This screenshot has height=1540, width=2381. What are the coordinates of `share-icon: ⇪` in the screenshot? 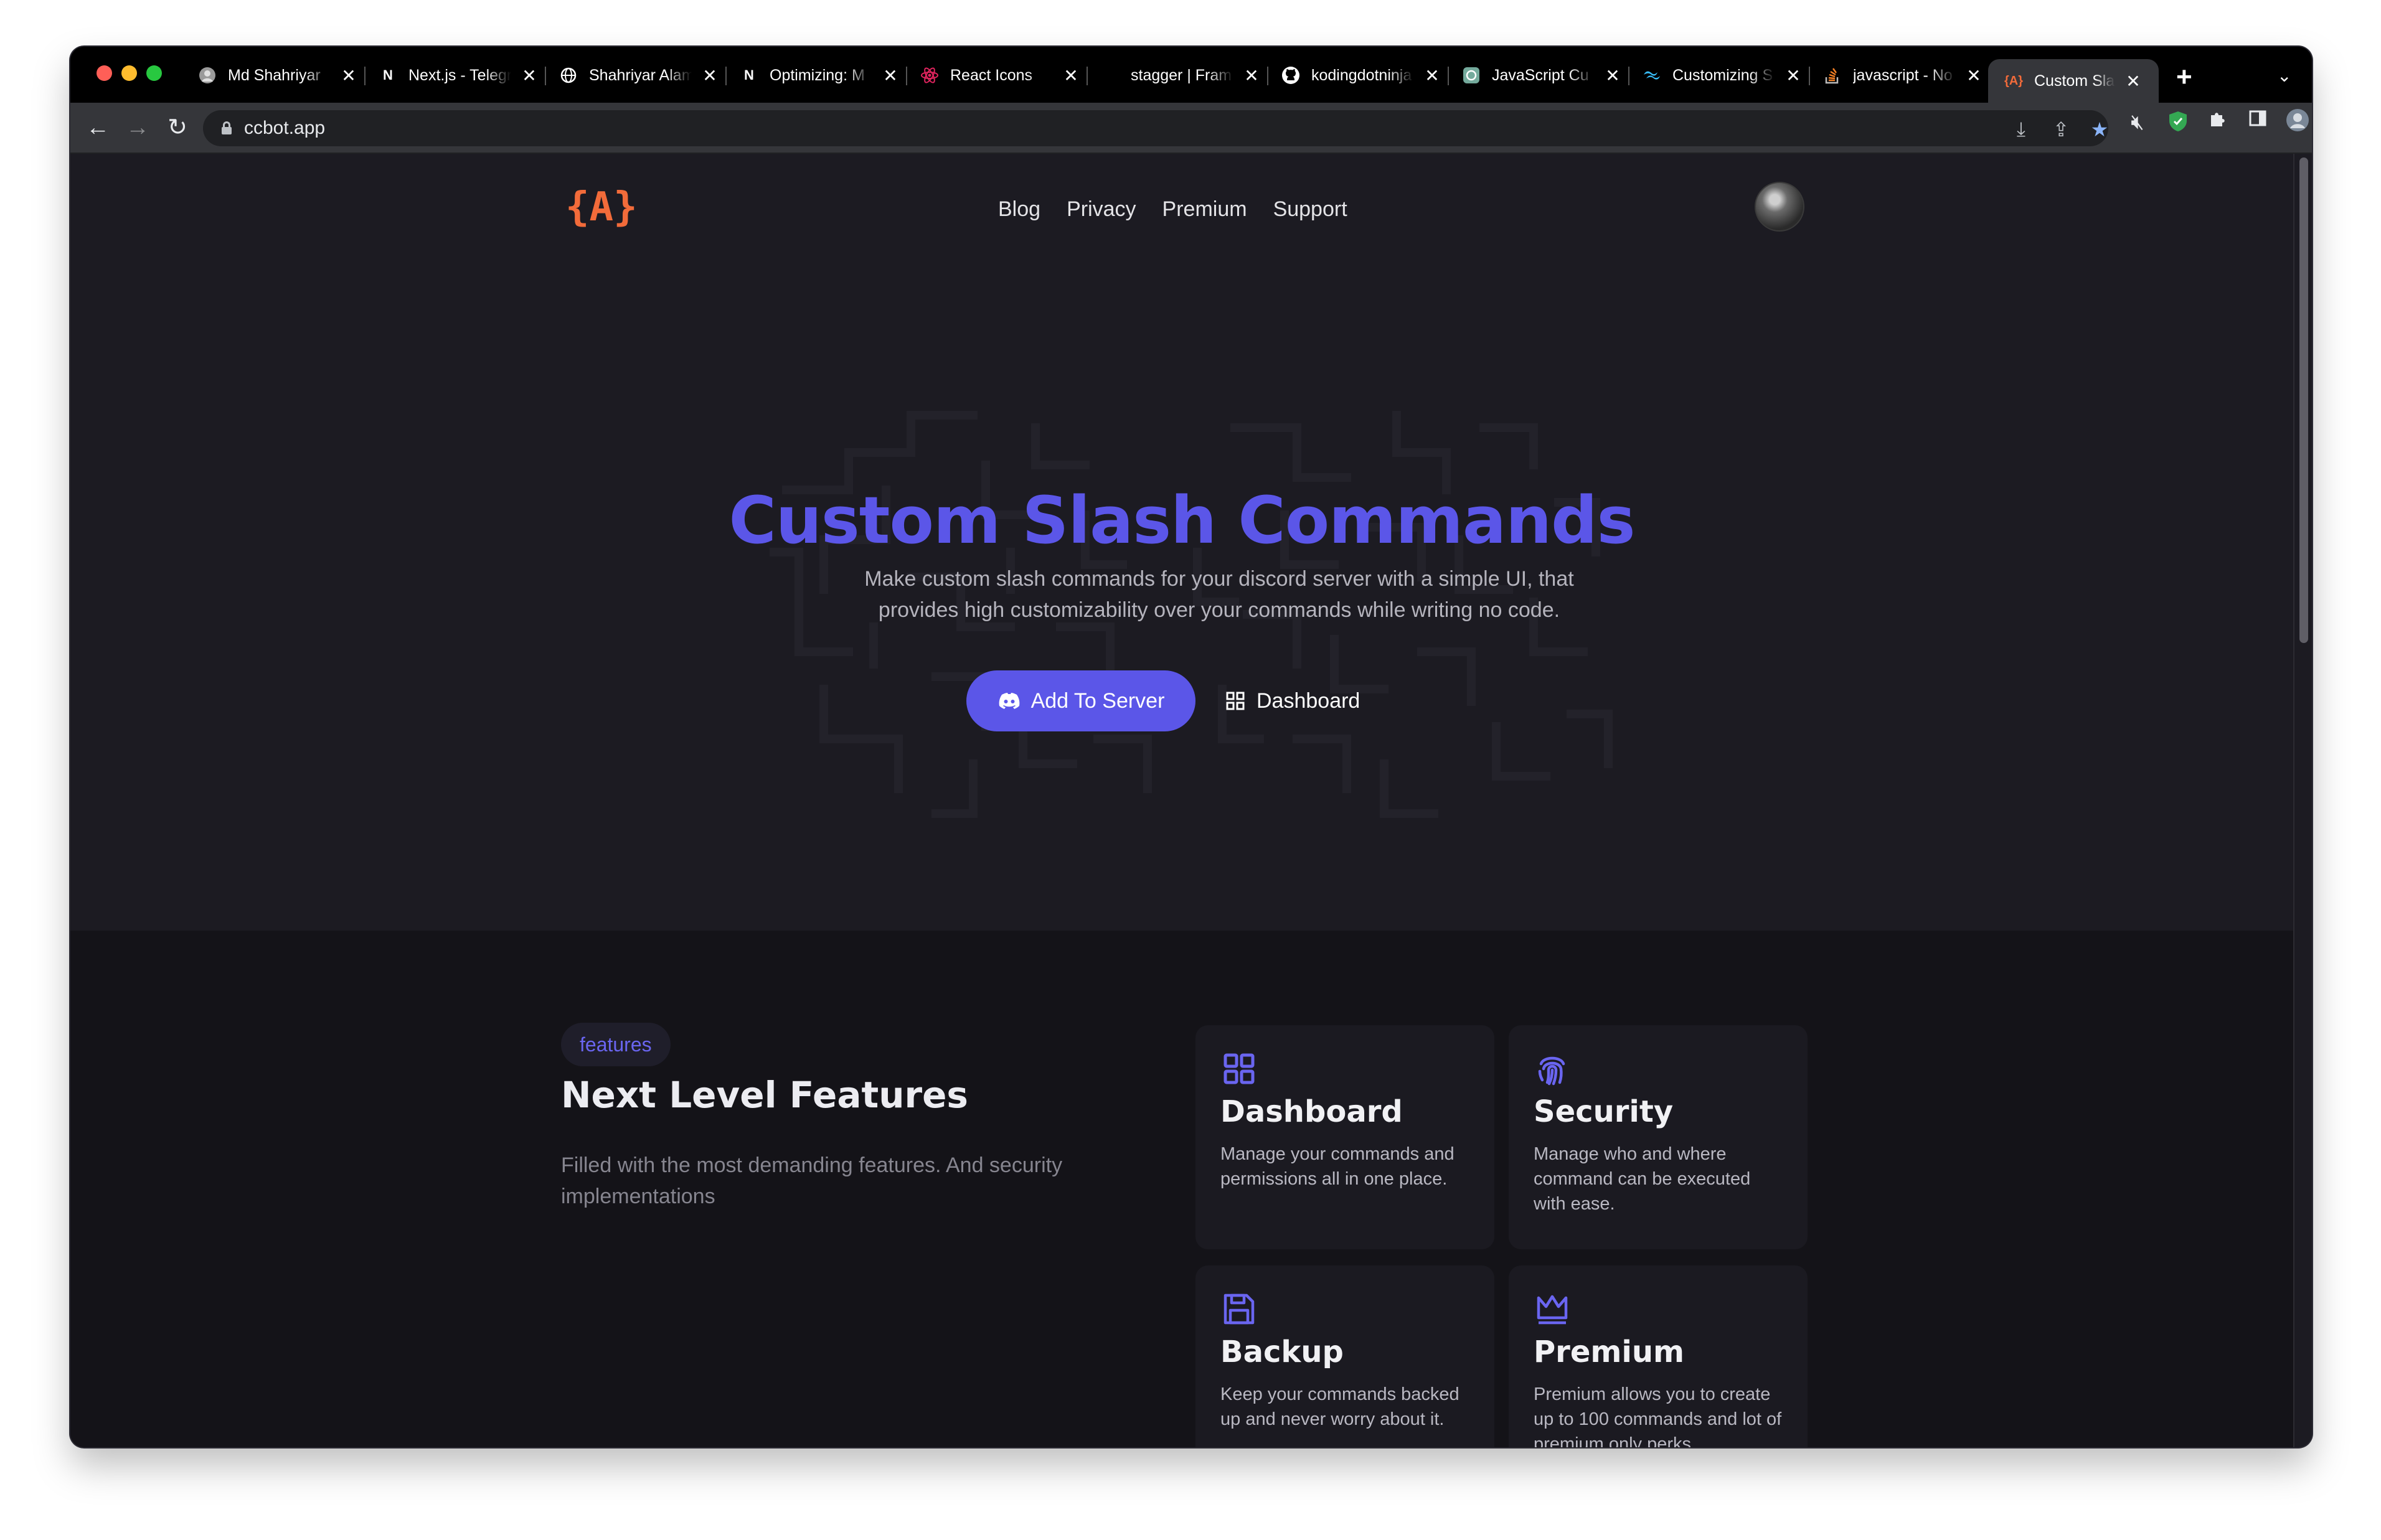 It's located at (2061, 129).